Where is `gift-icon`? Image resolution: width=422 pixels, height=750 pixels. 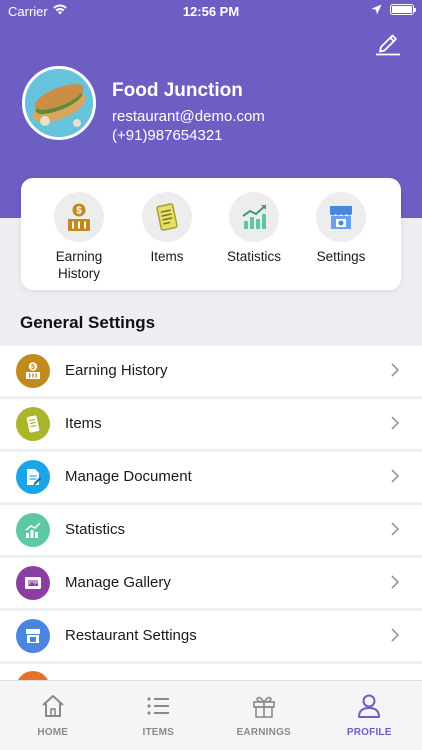
gift-icon is located at coordinates (263, 707).